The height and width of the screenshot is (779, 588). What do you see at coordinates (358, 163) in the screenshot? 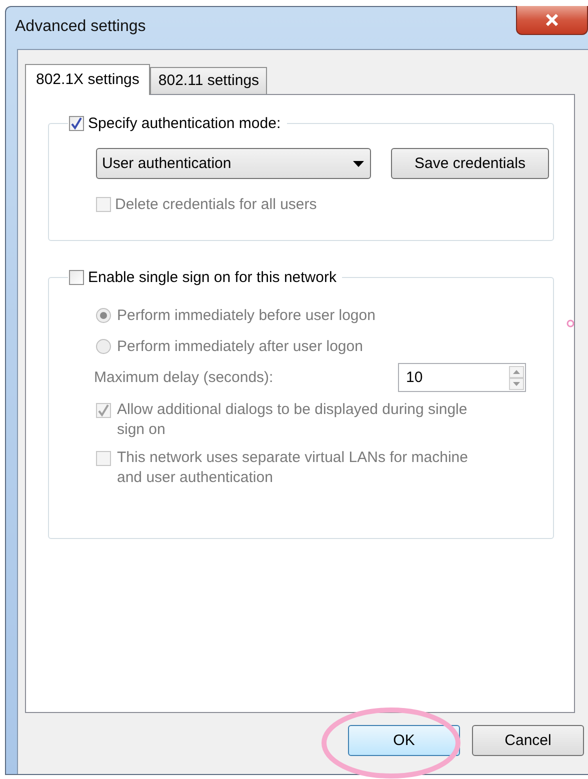
I see `dropdown-arrow-icon` at bounding box center [358, 163].